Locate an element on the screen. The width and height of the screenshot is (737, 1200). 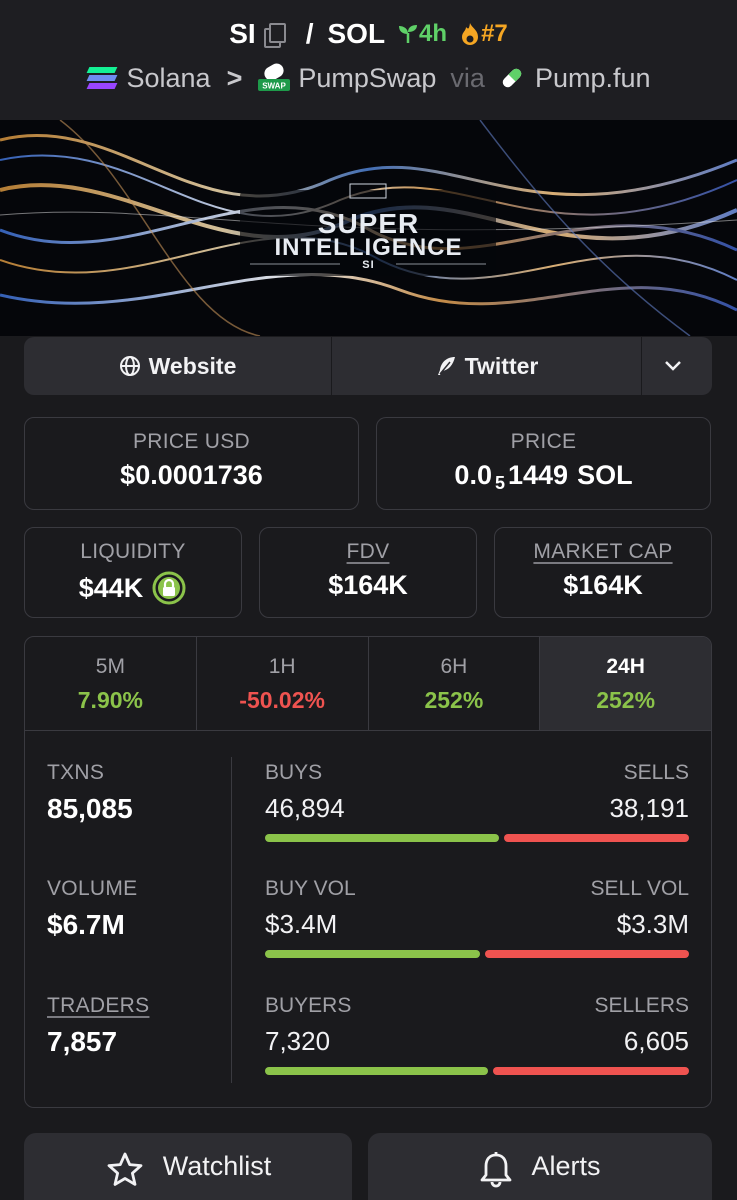
txns-label: TXNS is located at coordinates (76, 772).